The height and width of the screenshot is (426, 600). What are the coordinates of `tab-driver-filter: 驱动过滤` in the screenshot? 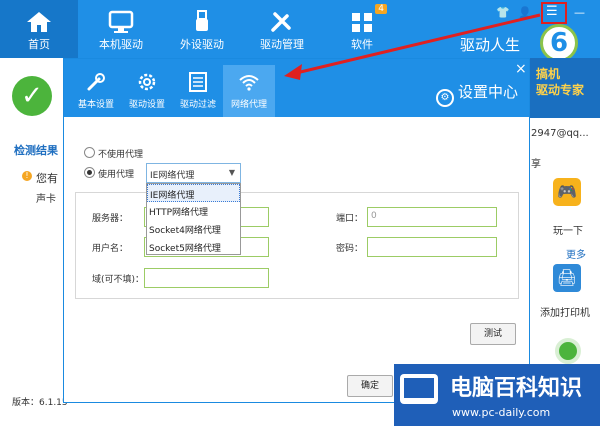 It's located at (198, 91).